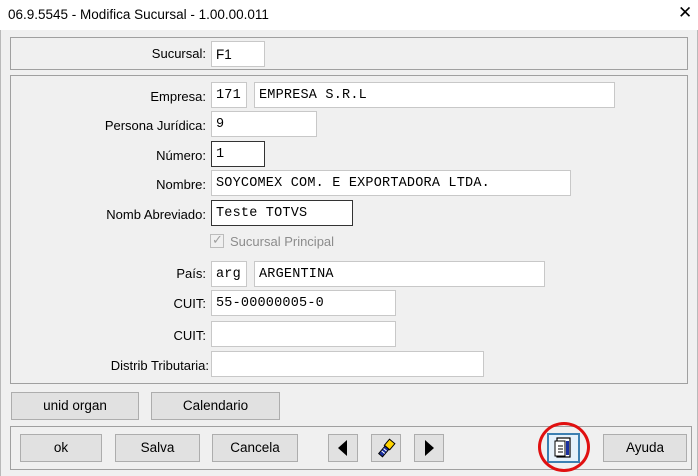 The image size is (698, 476). I want to click on numero-label: Número:, so click(181, 155).